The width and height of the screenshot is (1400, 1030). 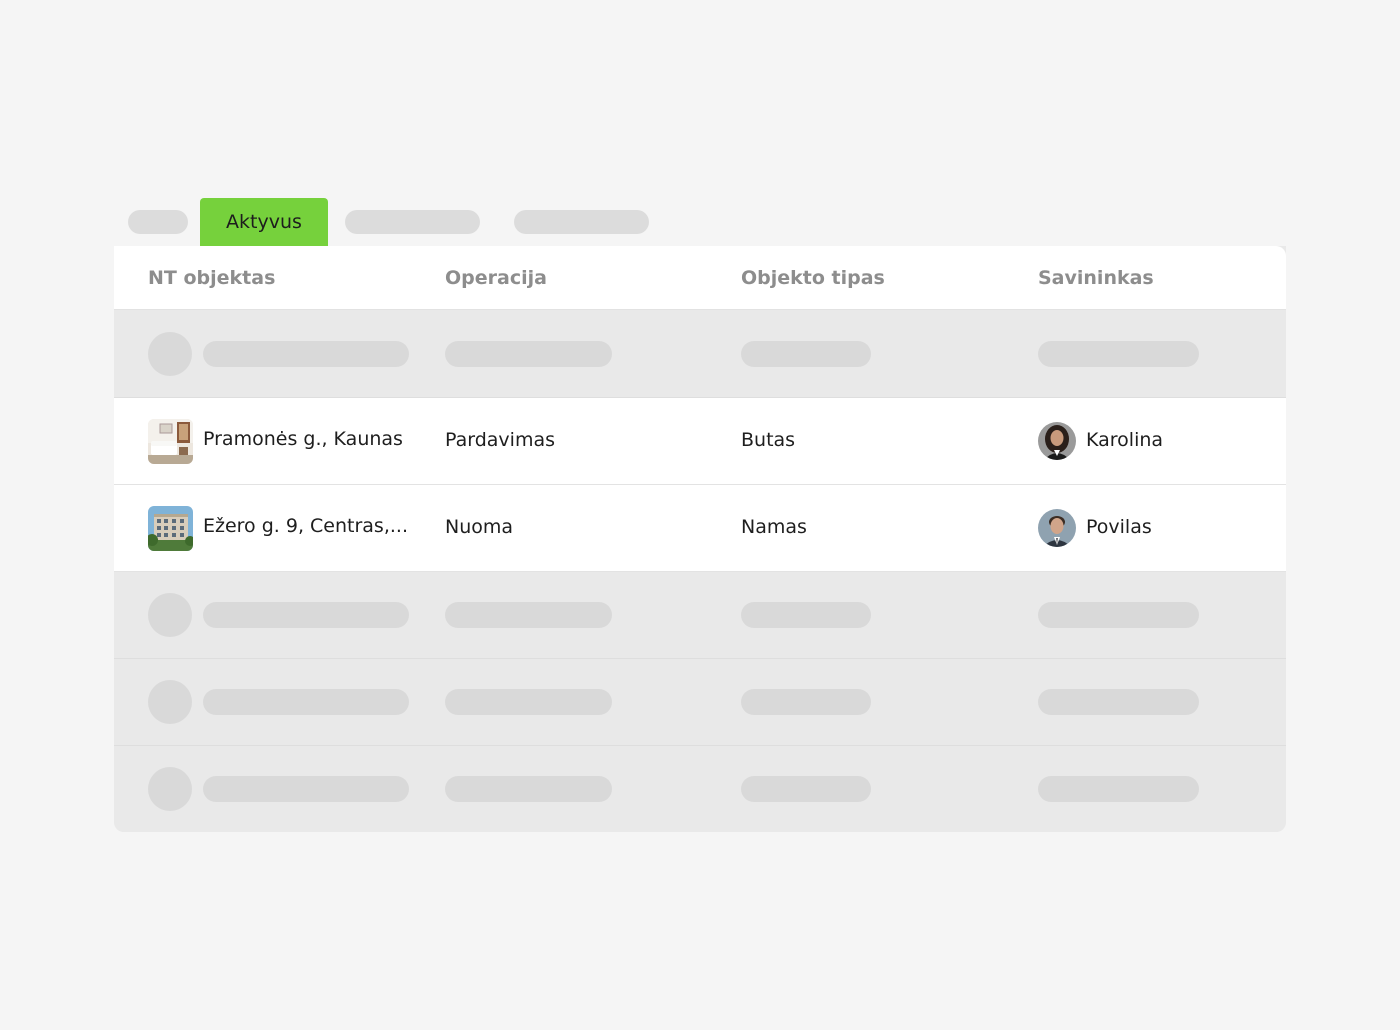 What do you see at coordinates (496, 278) in the screenshot?
I see `column-header-operation: Operacija` at bounding box center [496, 278].